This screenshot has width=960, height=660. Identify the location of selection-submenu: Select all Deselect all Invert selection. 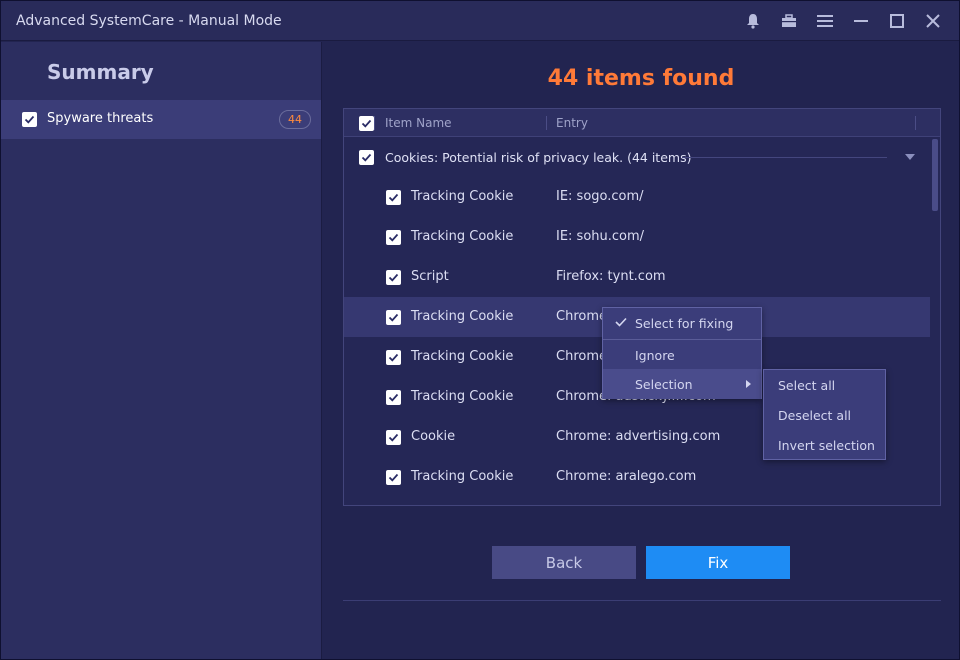
(824, 414).